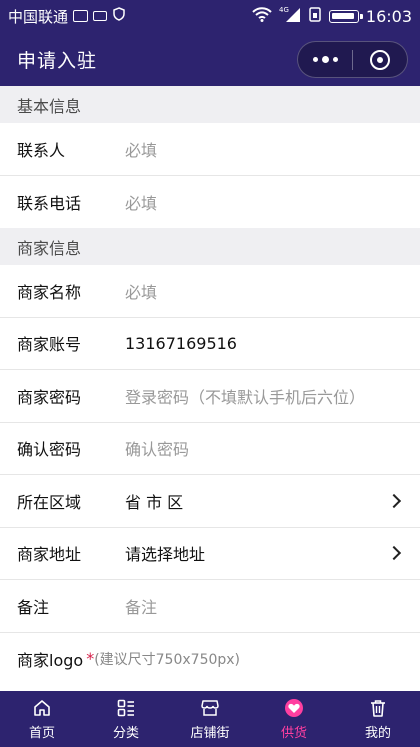  What do you see at coordinates (210, 733) in the screenshot?
I see `tab-label: 店铺街` at bounding box center [210, 733].